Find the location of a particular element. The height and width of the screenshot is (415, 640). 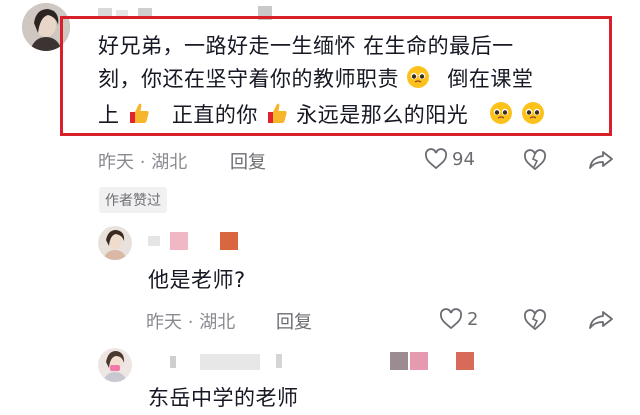

like-button: 2 is located at coordinates (458, 319).